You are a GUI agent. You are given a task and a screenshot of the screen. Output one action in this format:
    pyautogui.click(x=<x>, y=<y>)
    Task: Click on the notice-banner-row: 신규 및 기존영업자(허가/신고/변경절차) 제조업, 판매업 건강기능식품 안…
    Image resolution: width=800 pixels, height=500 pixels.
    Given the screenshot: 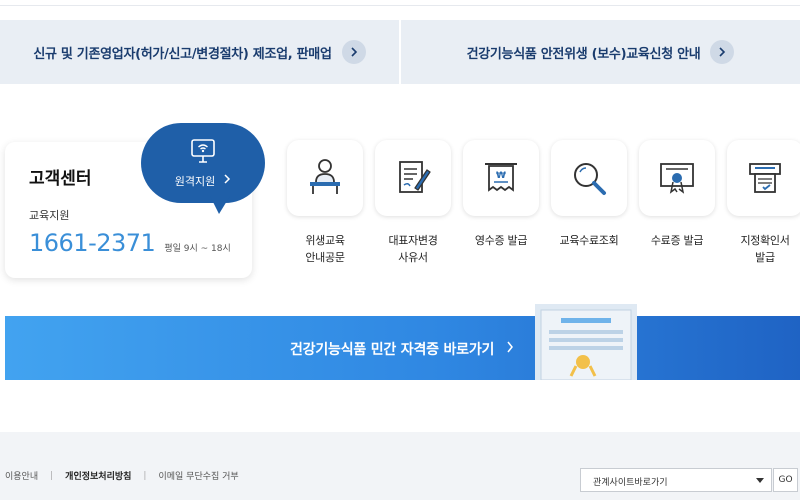 What is the action you would take?
    pyautogui.click(x=400, y=52)
    